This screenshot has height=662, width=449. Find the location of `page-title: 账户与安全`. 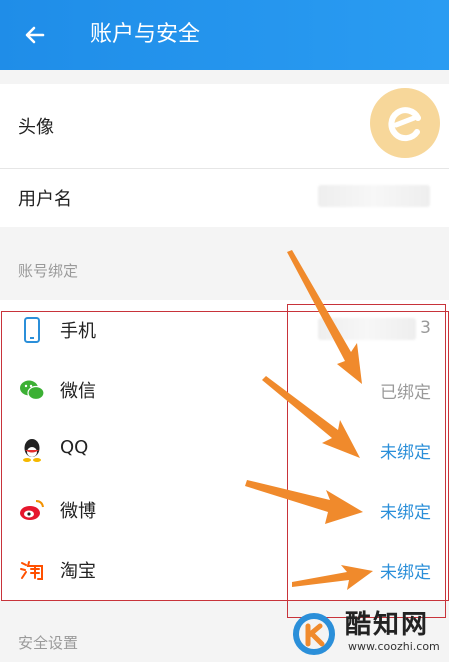

page-title: 账户与安全 is located at coordinates (145, 34).